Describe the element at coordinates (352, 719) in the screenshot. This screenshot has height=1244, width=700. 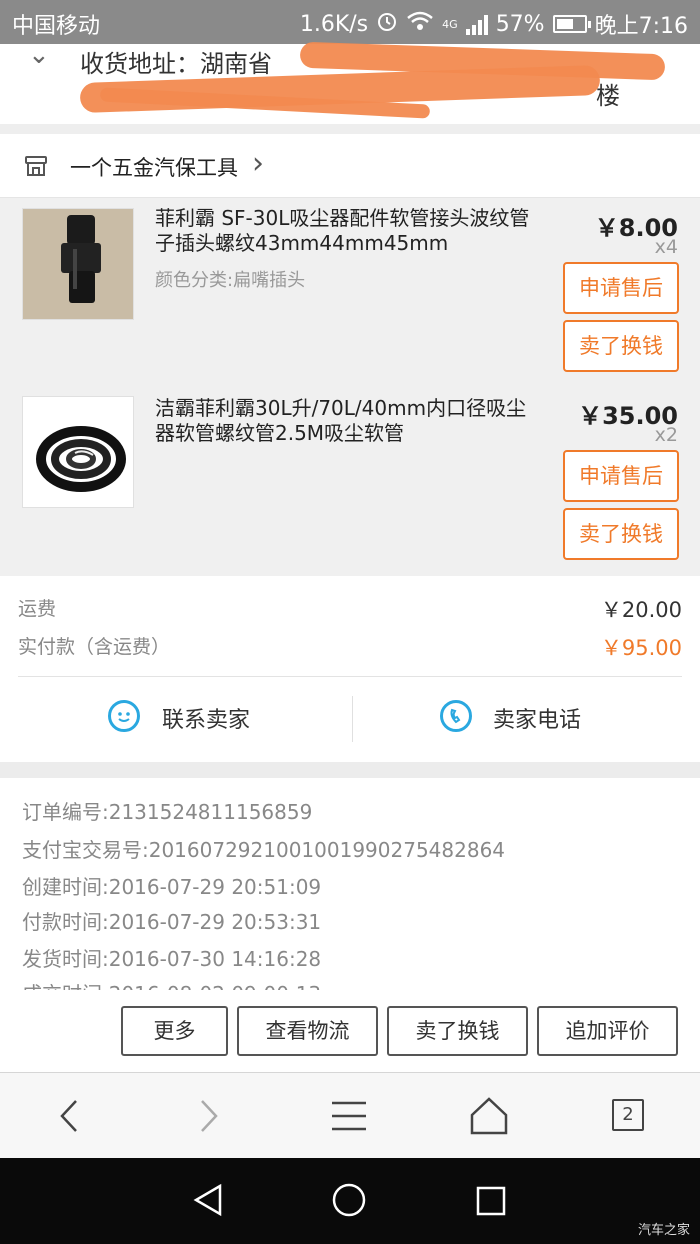
I see `divider` at that location.